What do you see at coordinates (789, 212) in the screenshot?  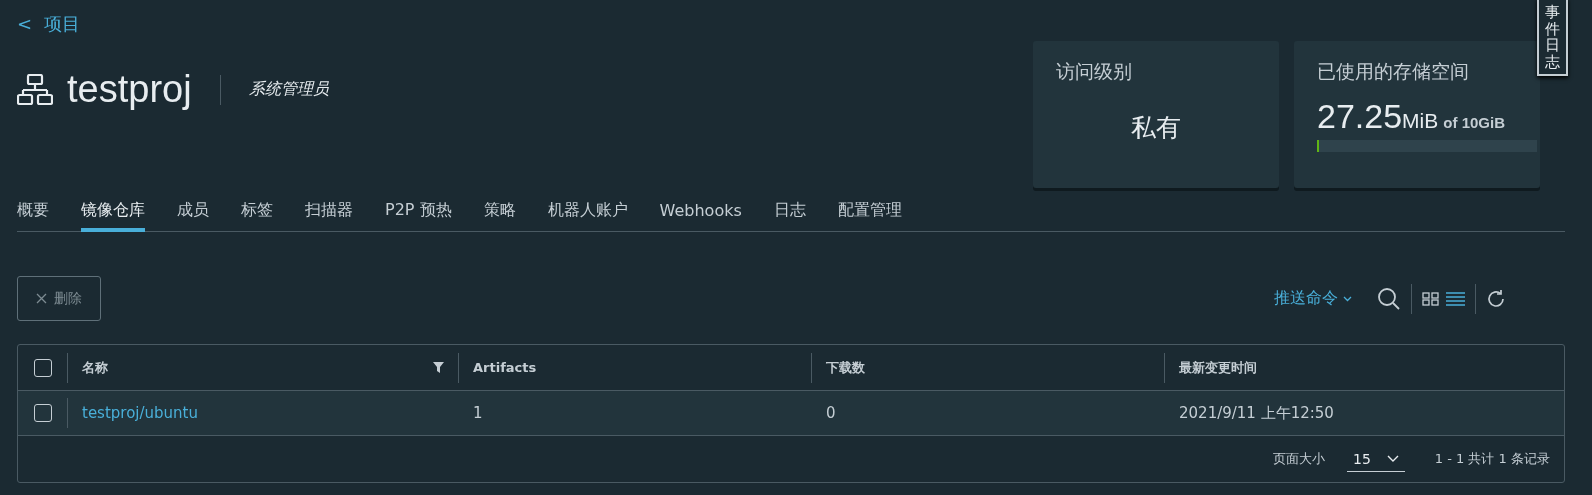 I see `tab: 日志` at bounding box center [789, 212].